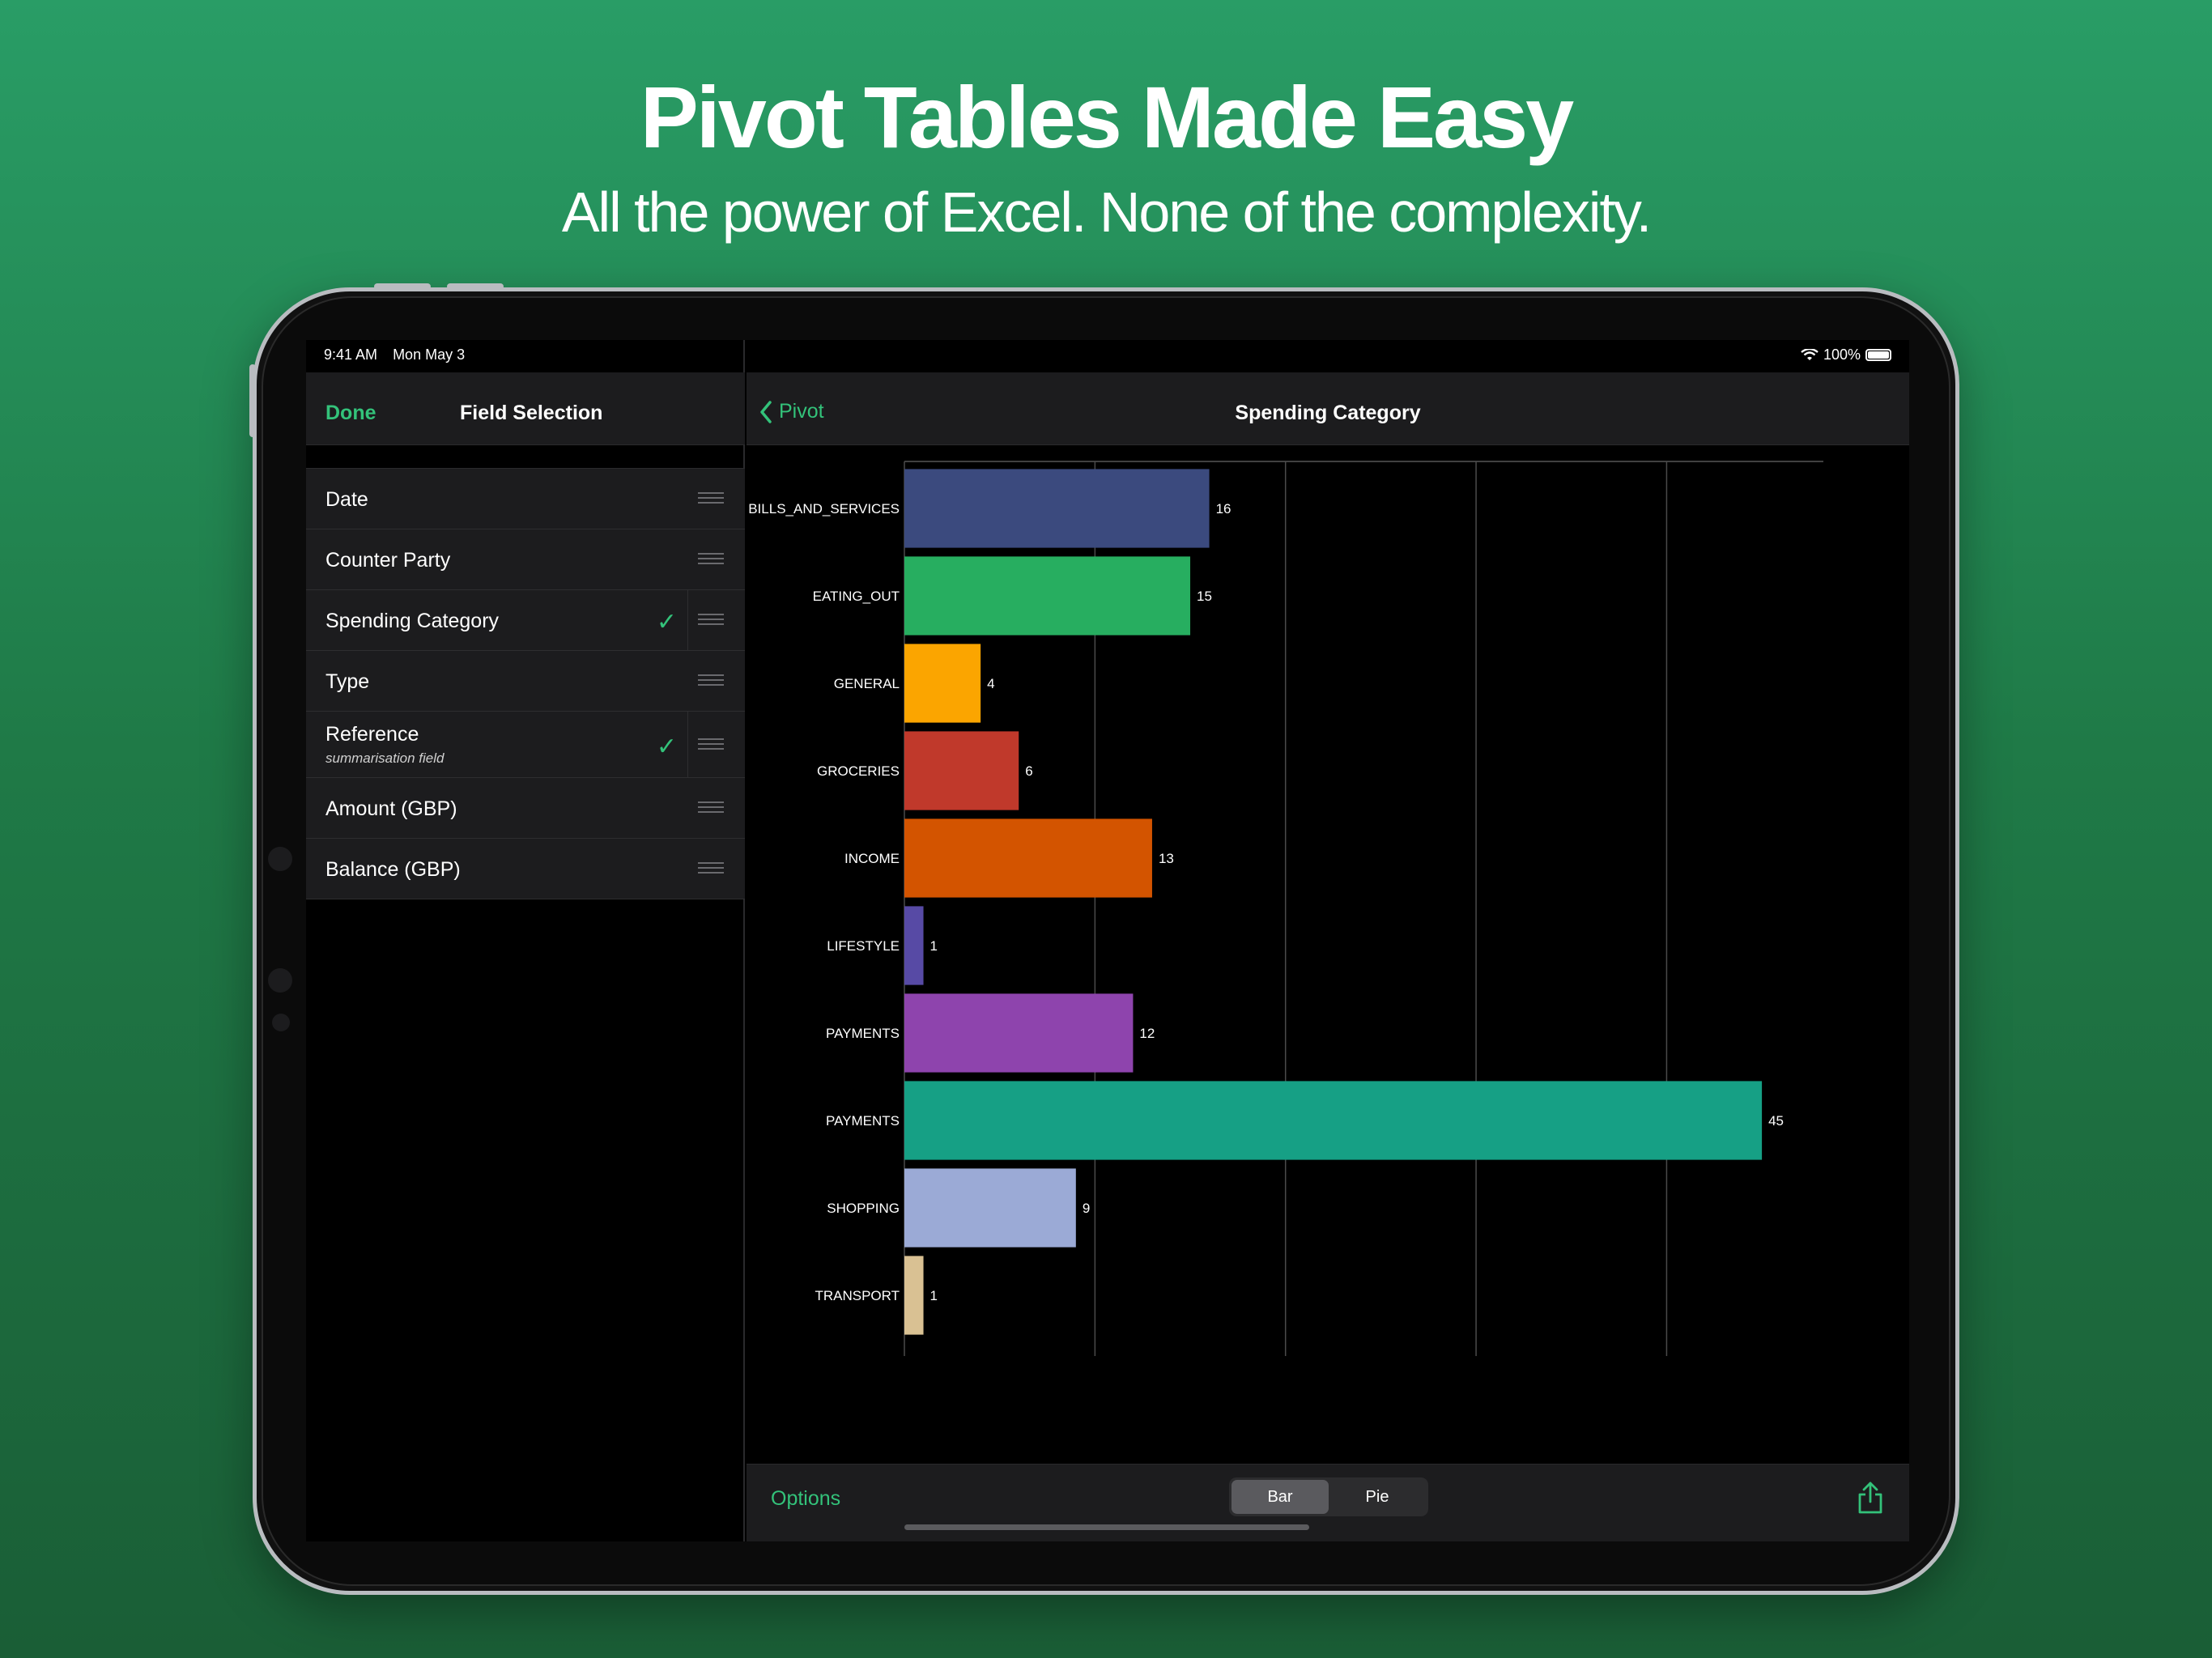 This screenshot has width=2212, height=1658. Describe the element at coordinates (1028, 771) in the screenshot. I see `value-label: 6` at that location.